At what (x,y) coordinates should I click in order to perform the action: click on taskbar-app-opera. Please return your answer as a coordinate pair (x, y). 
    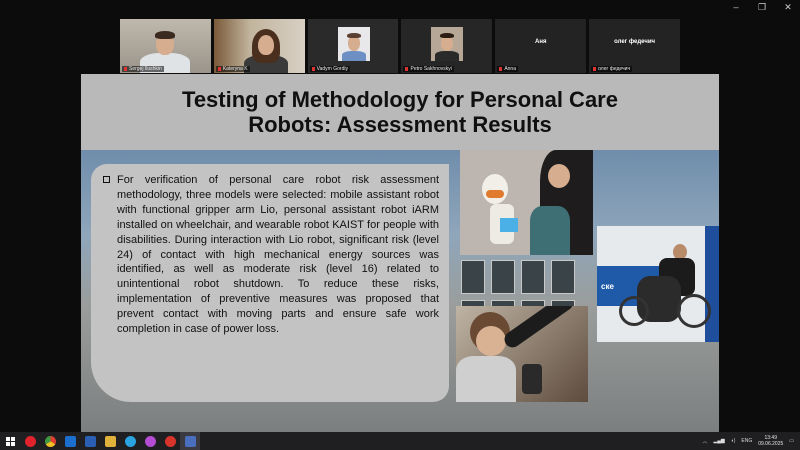
    Looking at the image, I should click on (30, 441).